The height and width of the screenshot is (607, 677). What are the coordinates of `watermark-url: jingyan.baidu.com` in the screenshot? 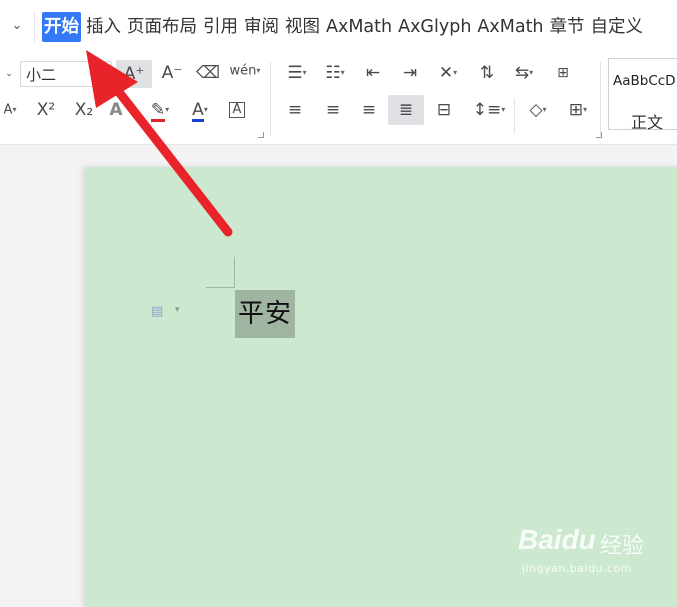 It's located at (577, 568).